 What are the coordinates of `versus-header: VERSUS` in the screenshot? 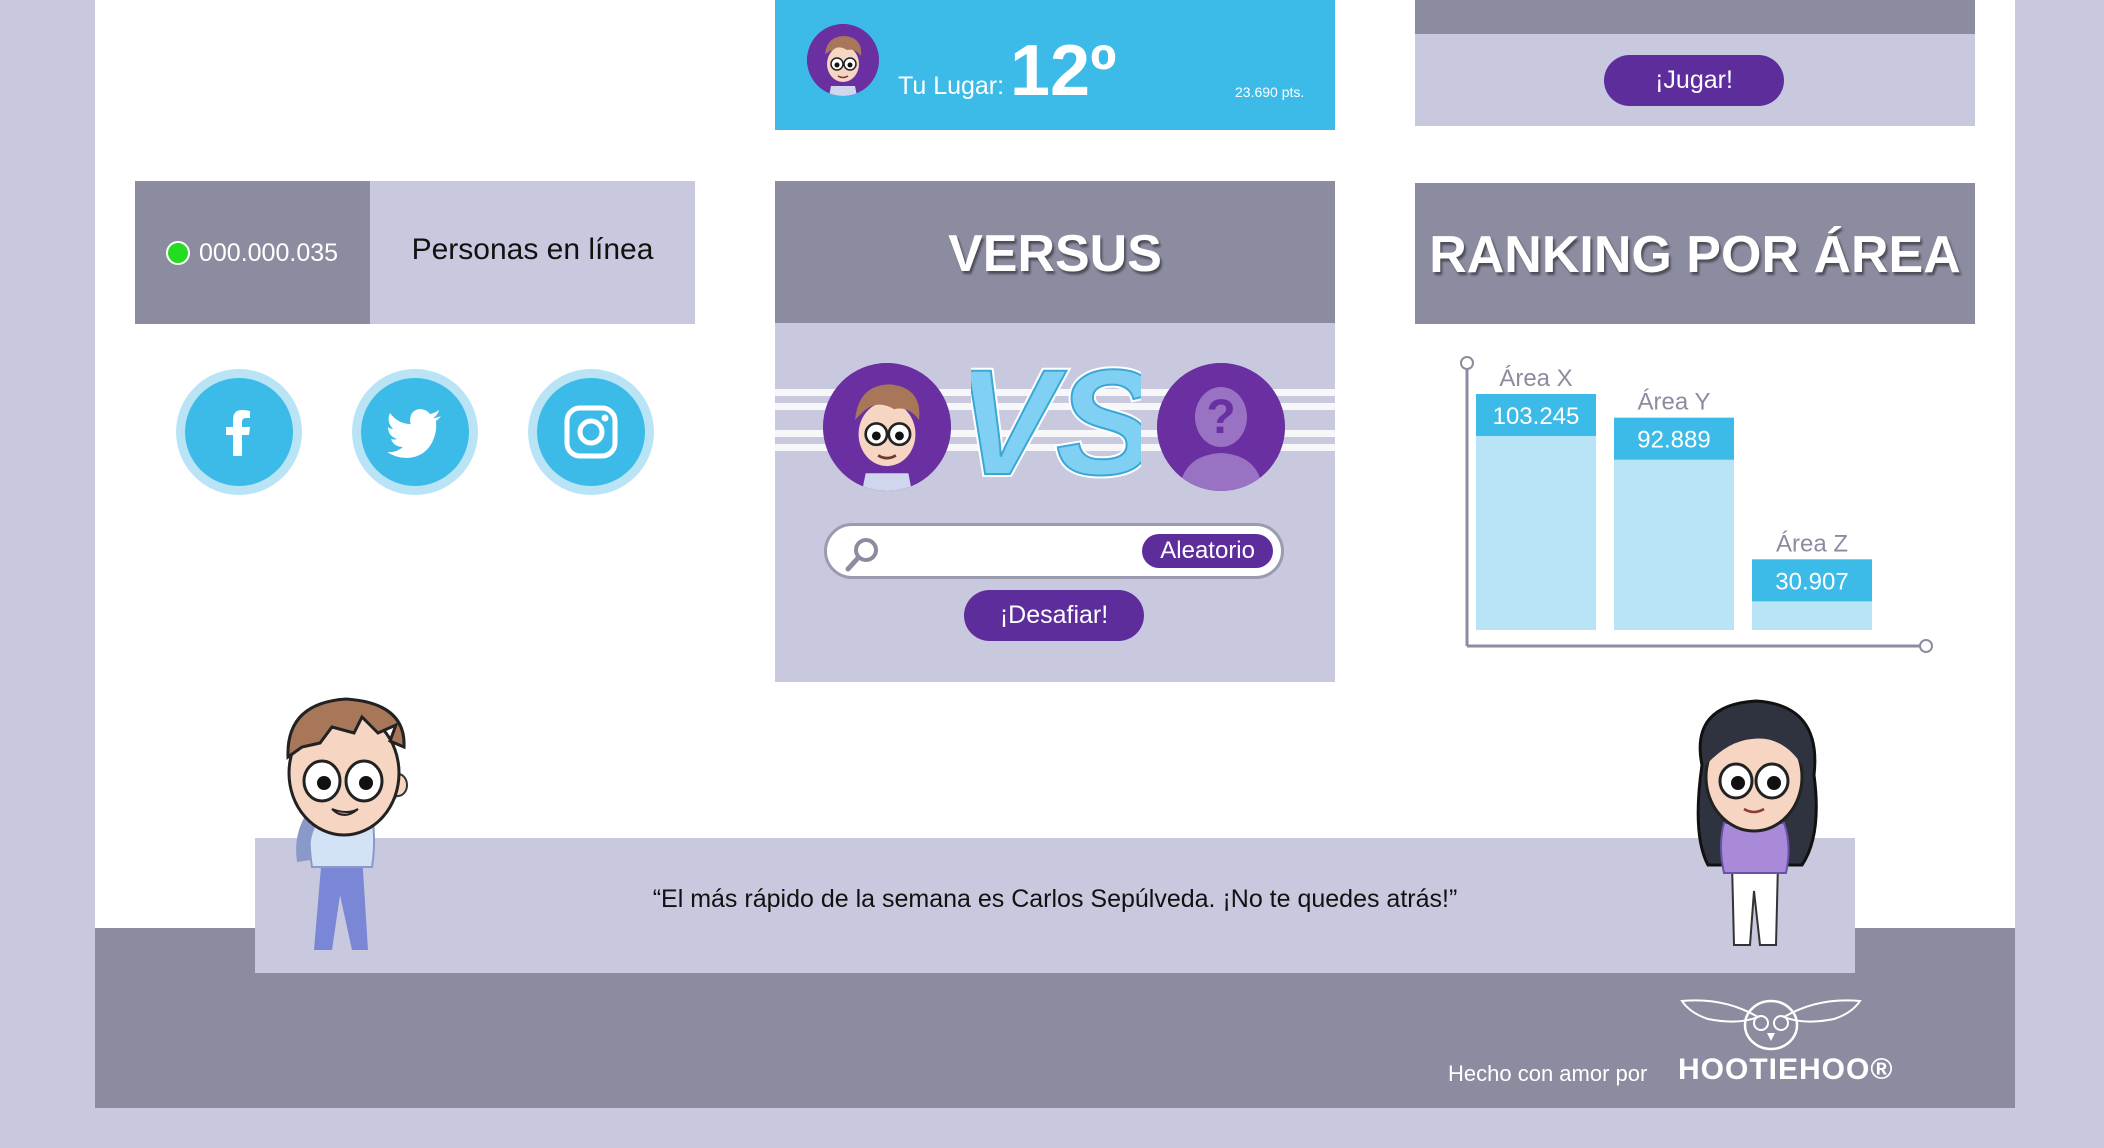 It's located at (1055, 252).